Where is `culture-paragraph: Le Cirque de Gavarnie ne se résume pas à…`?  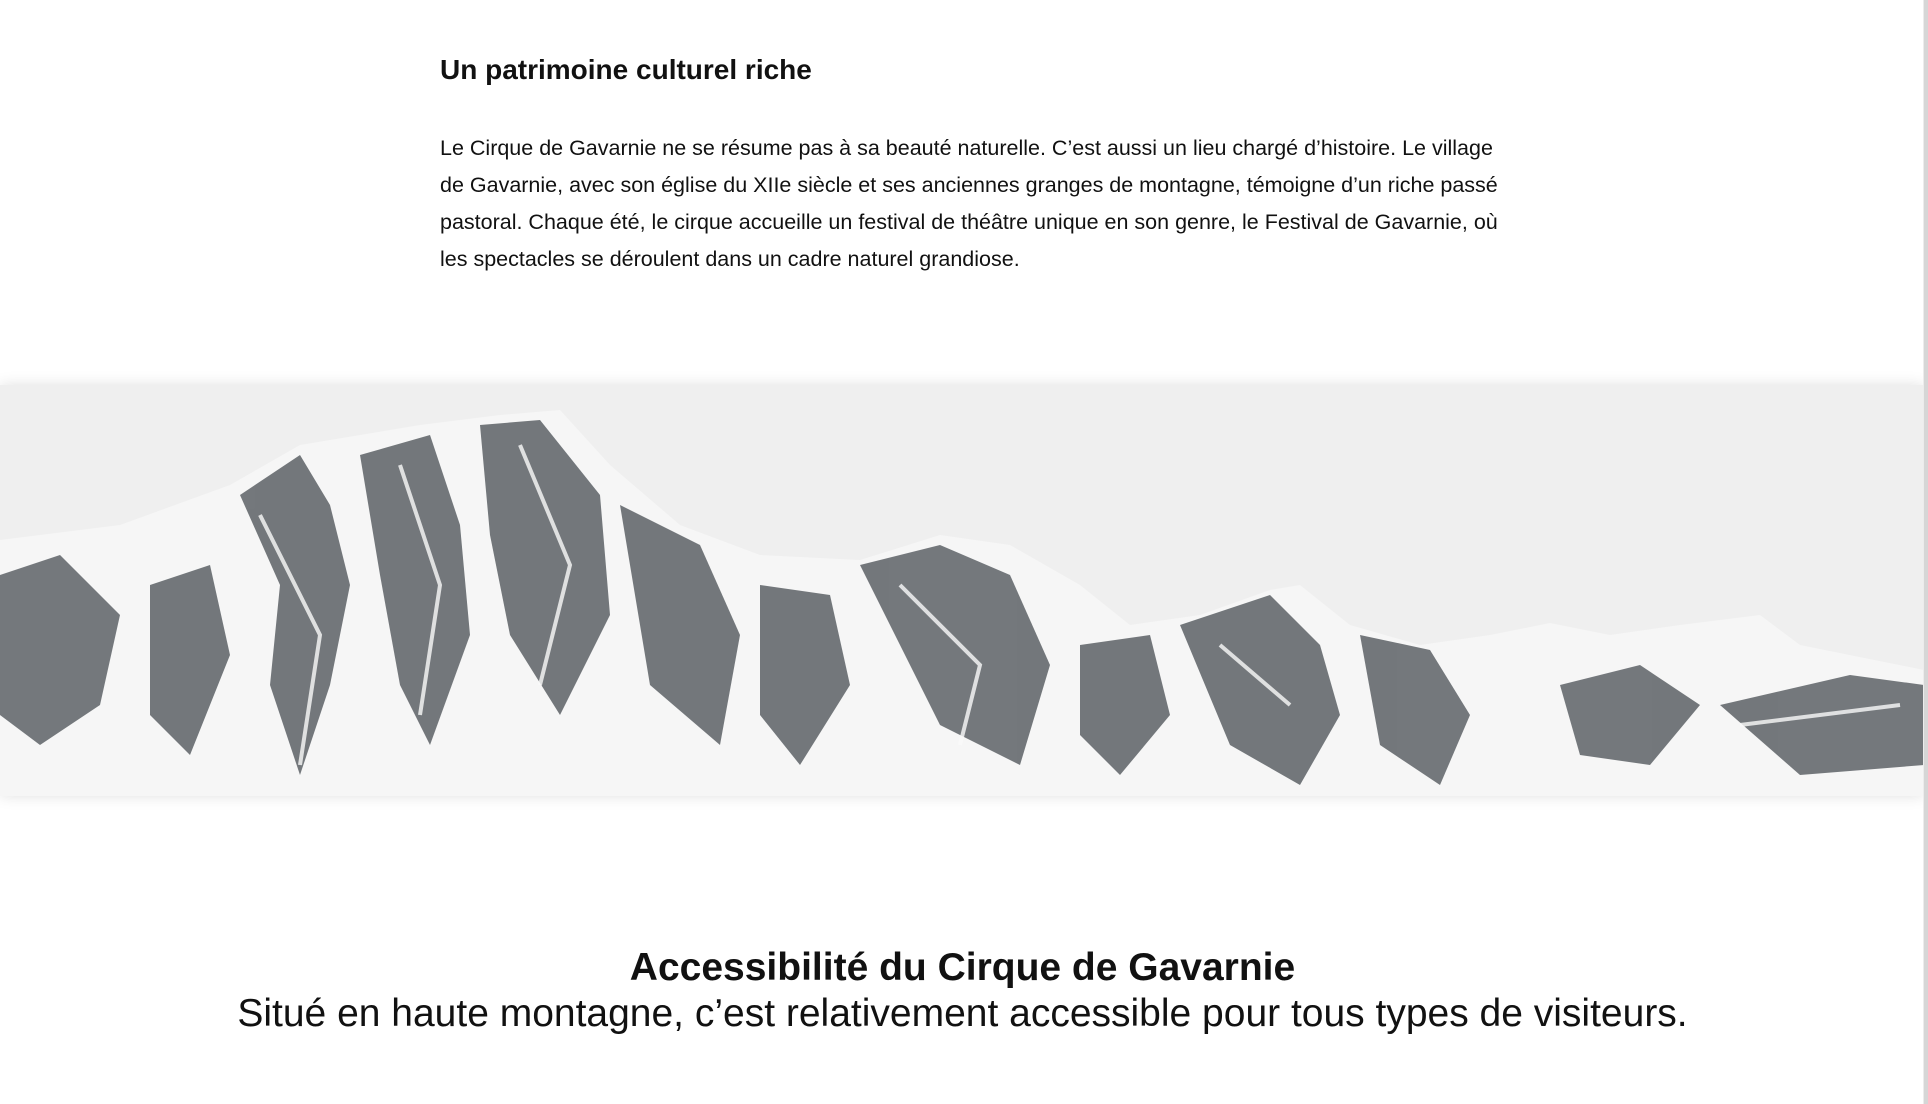 culture-paragraph: Le Cirque de Gavarnie ne se résume pas à… is located at coordinates (969, 203).